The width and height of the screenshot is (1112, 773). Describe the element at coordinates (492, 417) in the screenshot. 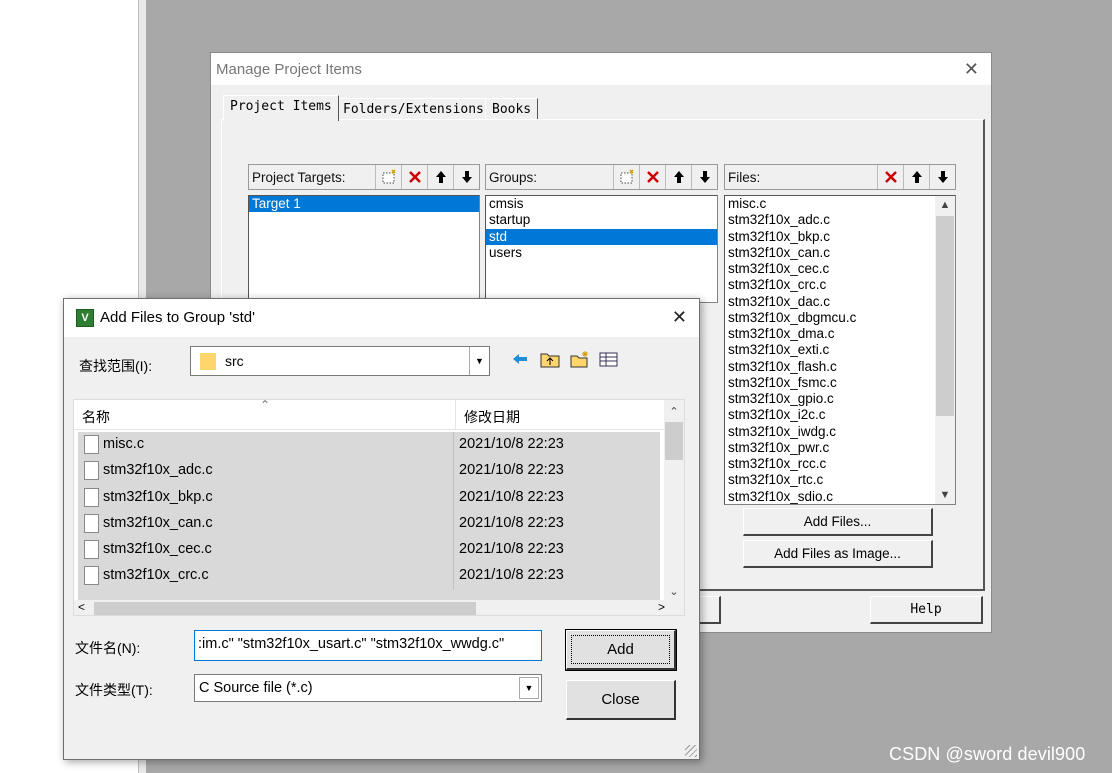

I see `column-modified: 修改日期` at that location.